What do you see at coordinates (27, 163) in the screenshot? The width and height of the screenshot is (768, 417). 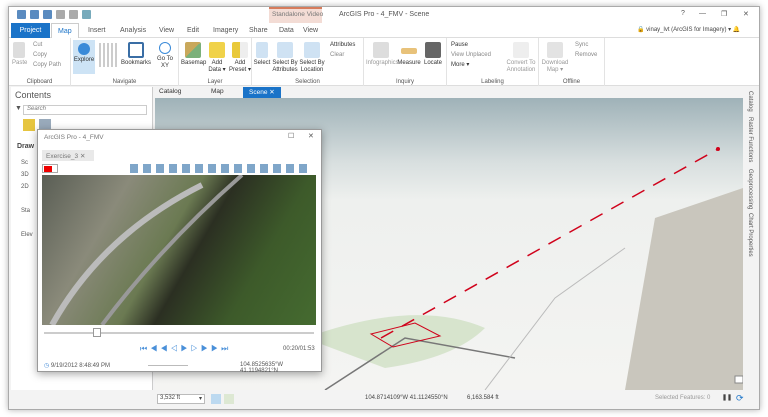 I see `layer-item: Sc` at bounding box center [27, 163].